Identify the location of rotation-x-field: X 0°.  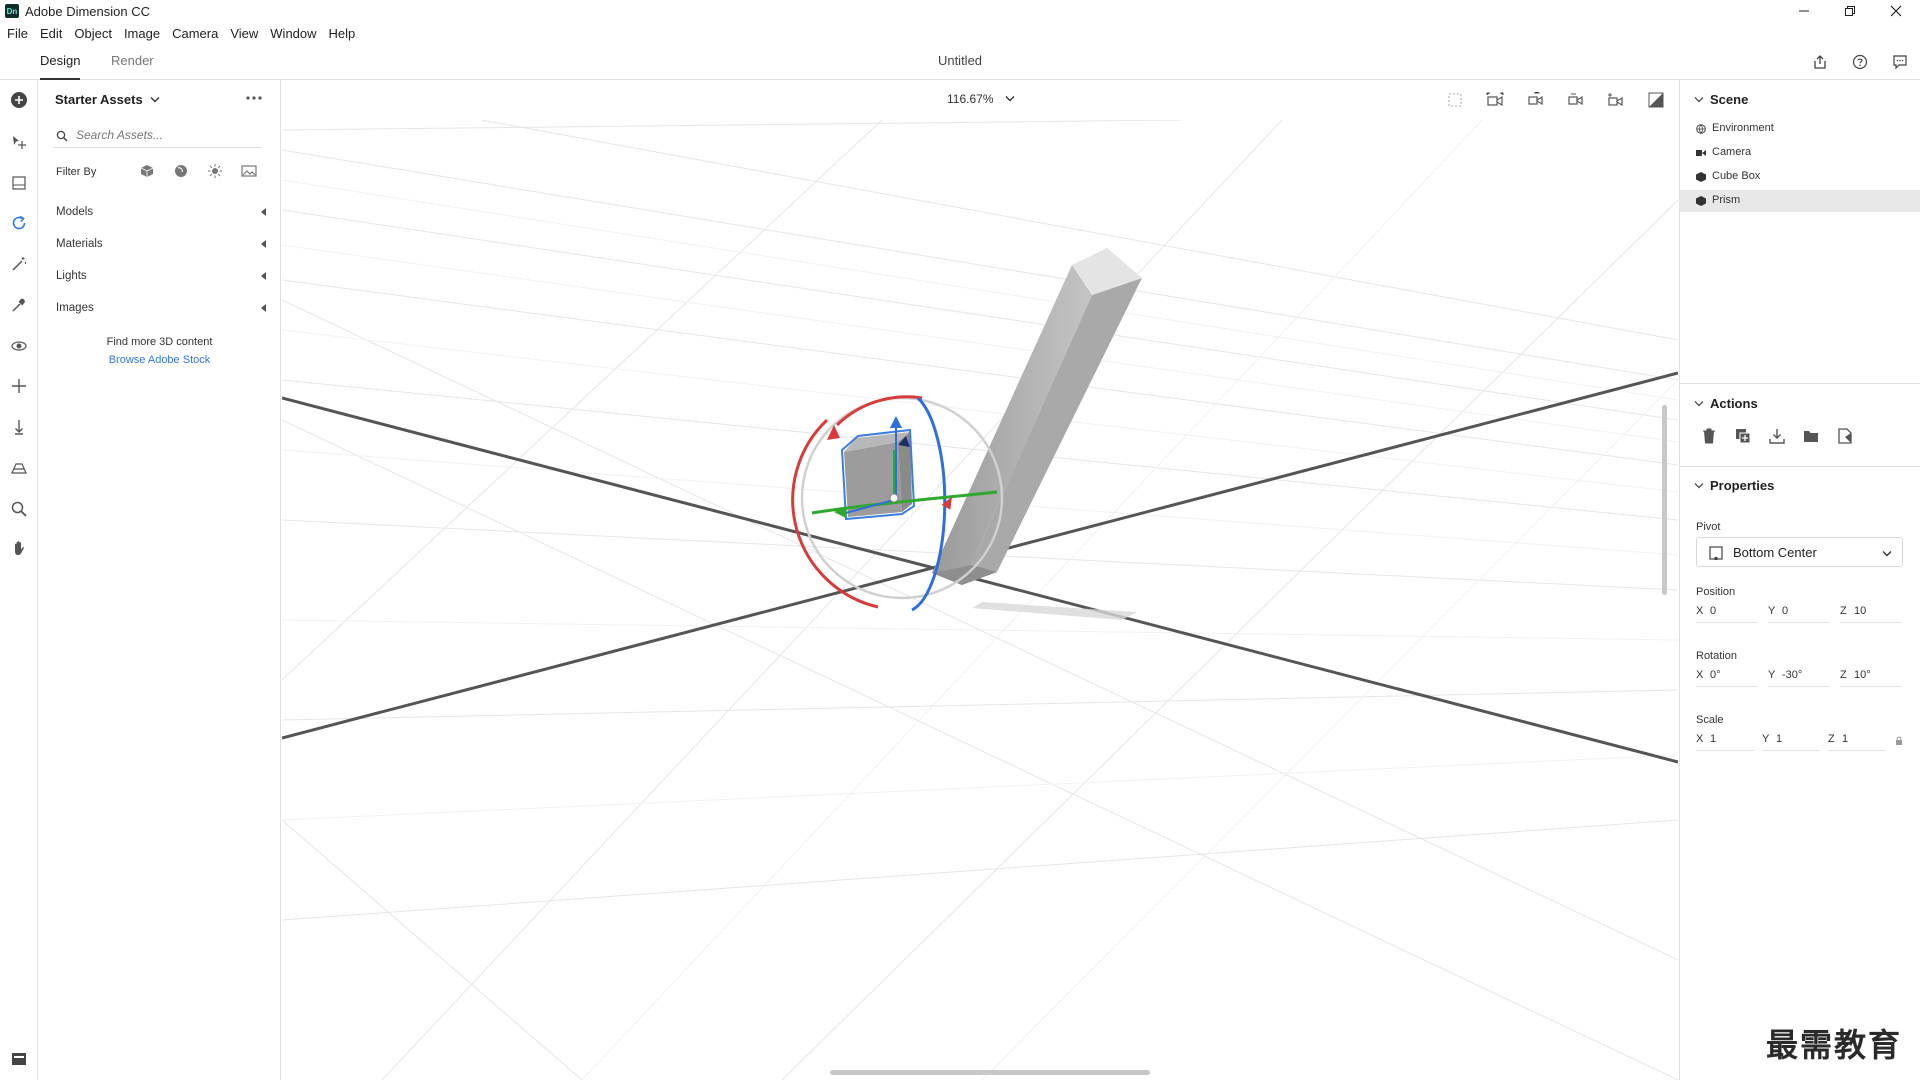
(1727, 676).